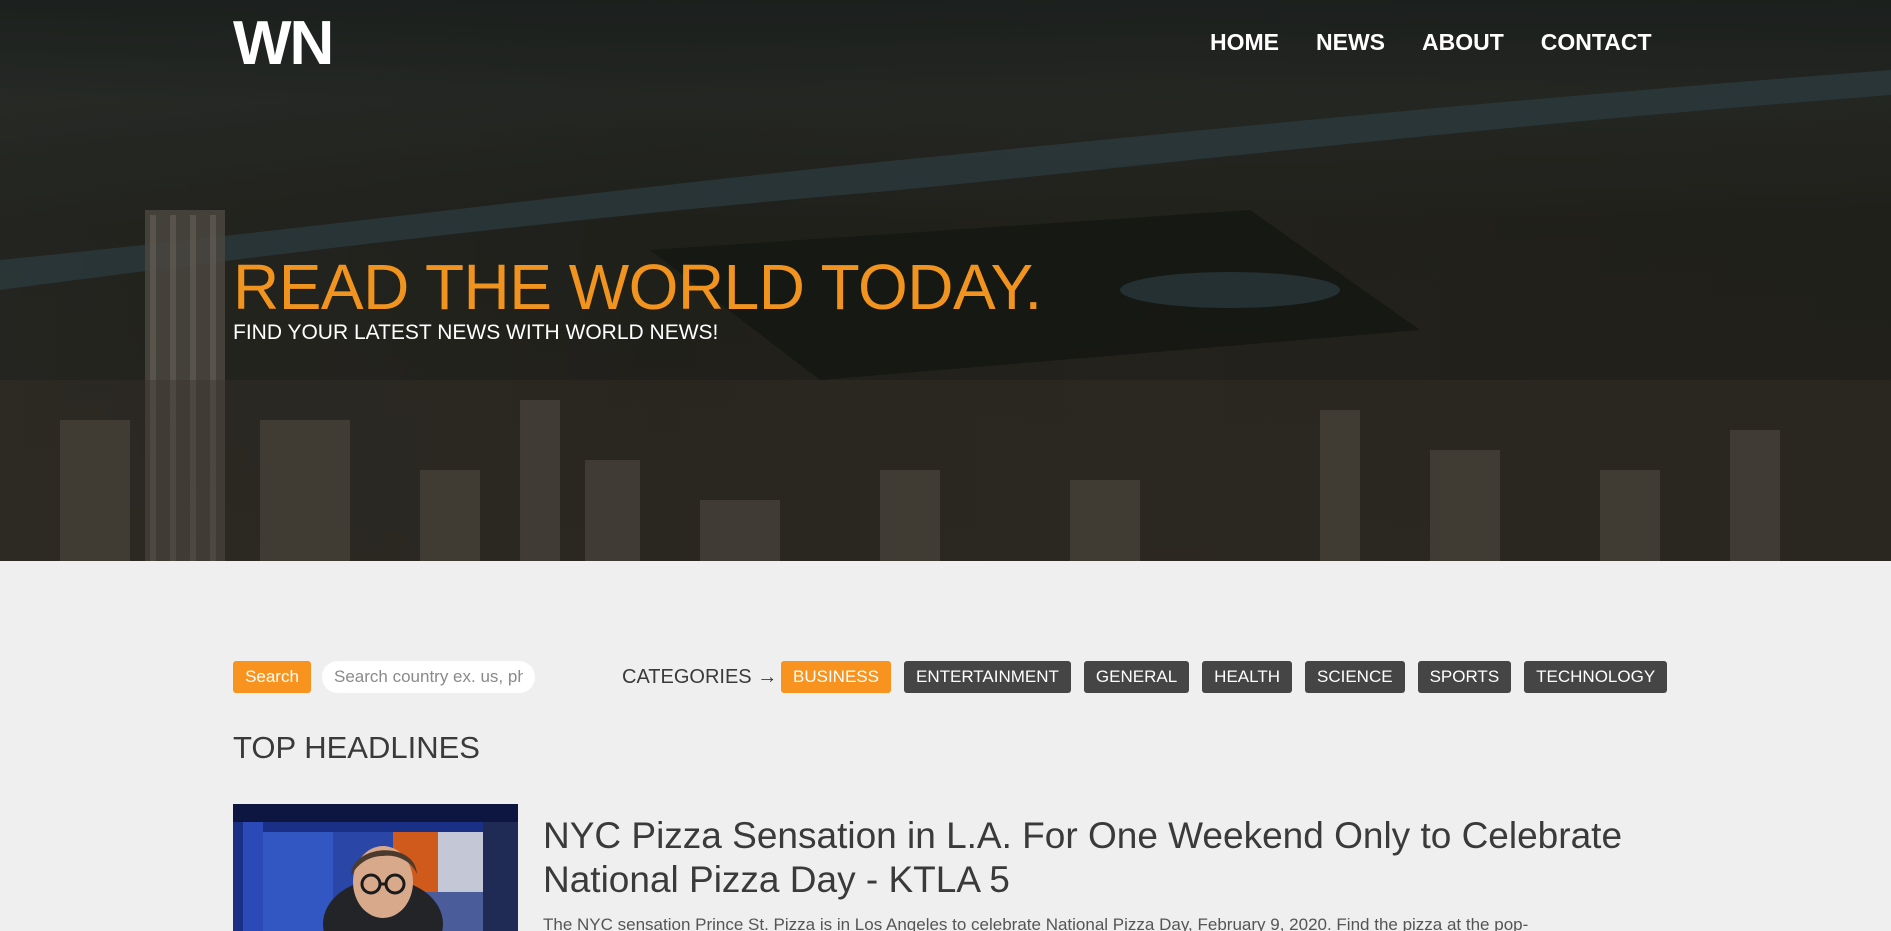 Image resolution: width=1891 pixels, height=931 pixels. I want to click on category-health-button: HEALTH, so click(1247, 677).